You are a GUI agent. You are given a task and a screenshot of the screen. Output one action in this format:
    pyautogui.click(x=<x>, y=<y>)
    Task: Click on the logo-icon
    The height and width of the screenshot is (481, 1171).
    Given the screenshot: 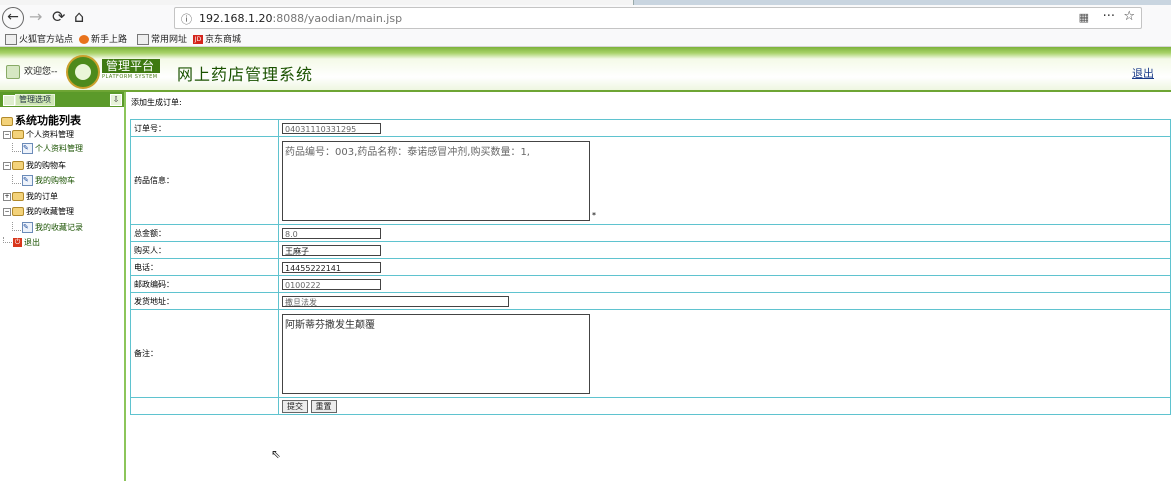 What is the action you would take?
    pyautogui.click(x=83, y=72)
    